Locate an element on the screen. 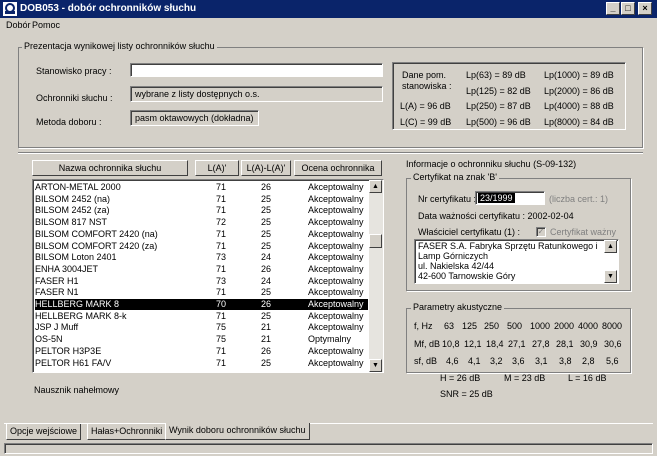 This screenshot has width=657, height=456. method-field: pasm oktawowych (dokładna) is located at coordinates (194, 118).